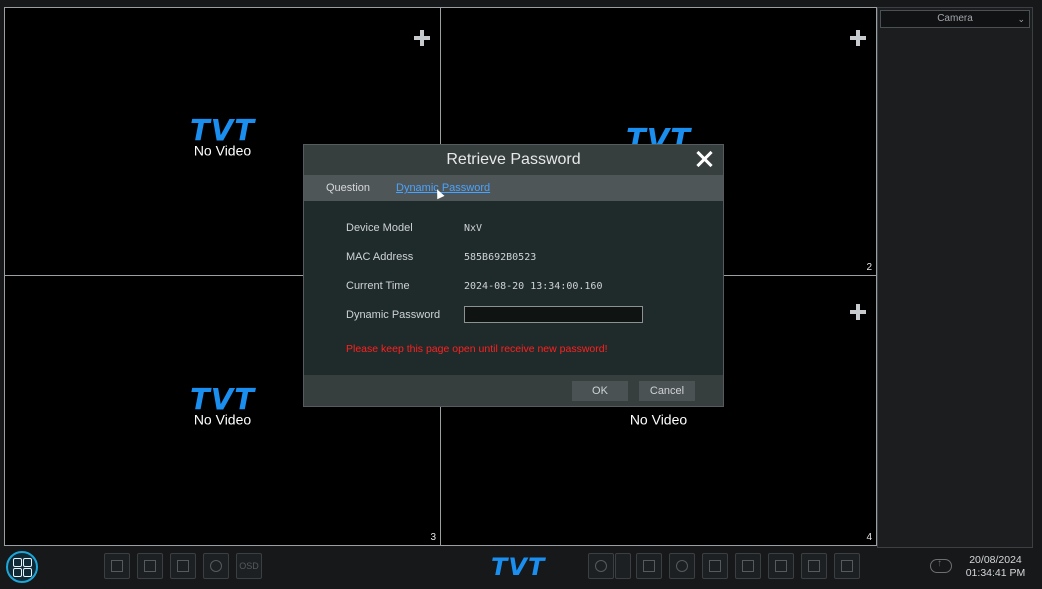 The width and height of the screenshot is (1042, 589). I want to click on dynamic-password-input, so click(553, 314).